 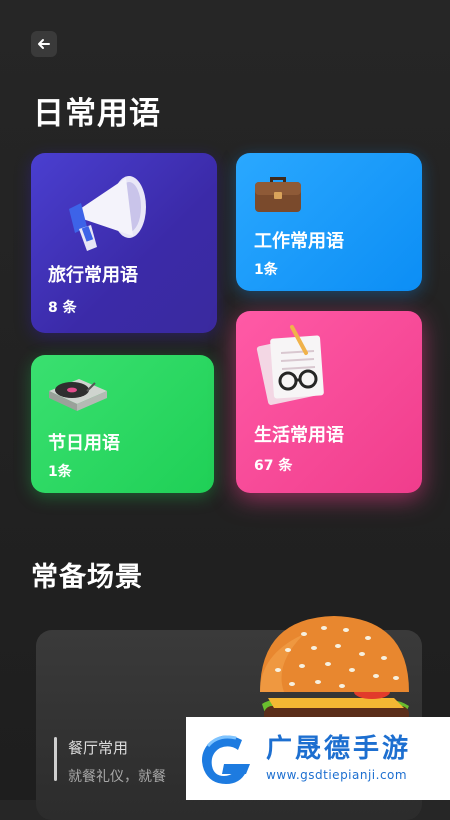 What do you see at coordinates (98, 748) in the screenshot?
I see `scene-title: 餐厅常用` at bounding box center [98, 748].